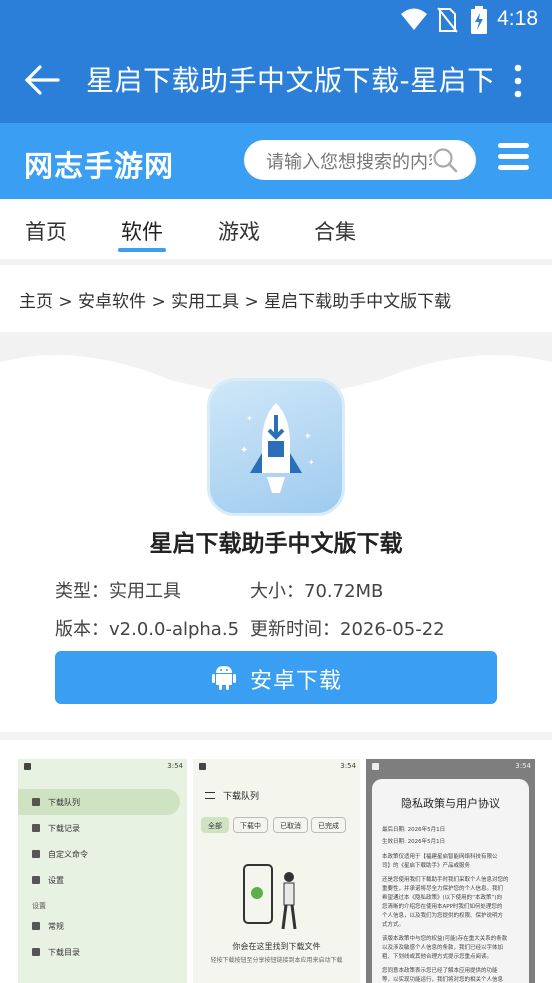  What do you see at coordinates (347, 629) in the screenshot?
I see `app-update-date: 更新时间：2026-05-22` at bounding box center [347, 629].